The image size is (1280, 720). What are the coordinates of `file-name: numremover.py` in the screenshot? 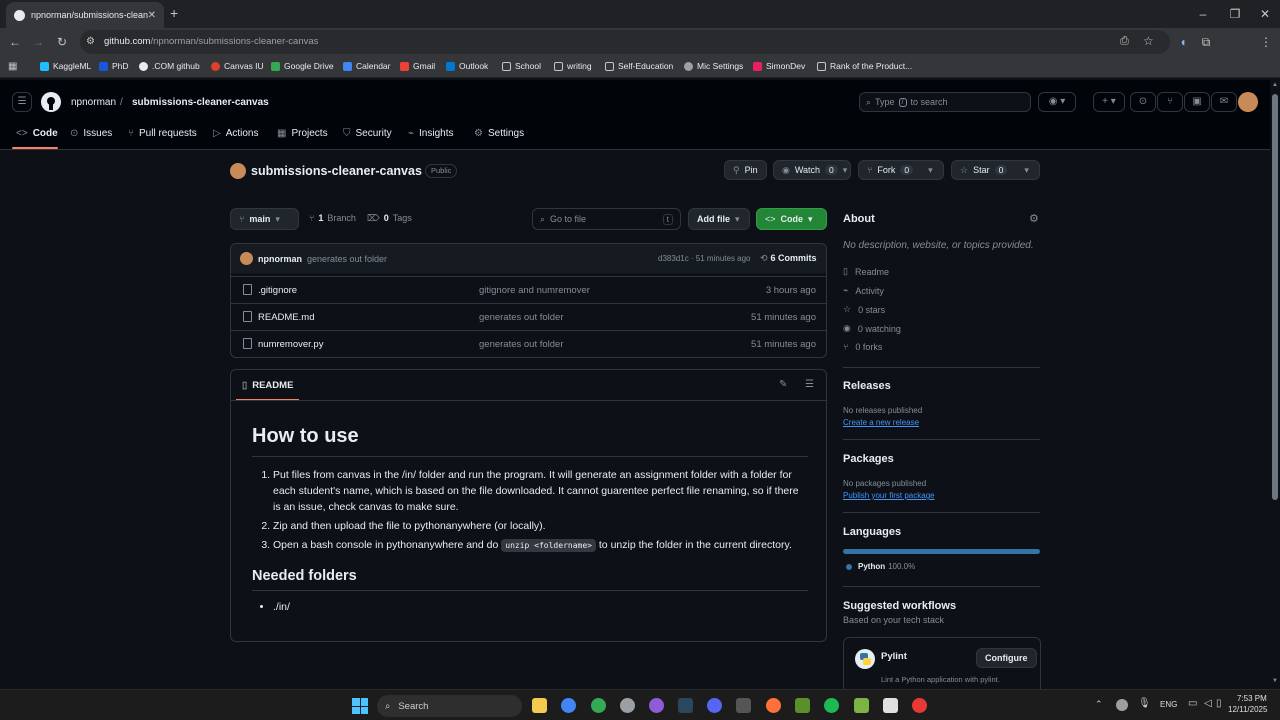 It's located at (290, 344).